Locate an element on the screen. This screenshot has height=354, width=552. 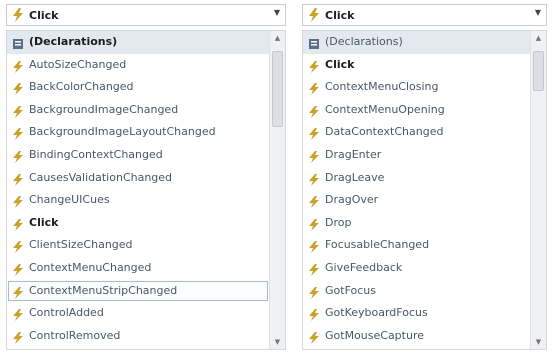
list-item: CausesValidationChanged is located at coordinates (138, 178).